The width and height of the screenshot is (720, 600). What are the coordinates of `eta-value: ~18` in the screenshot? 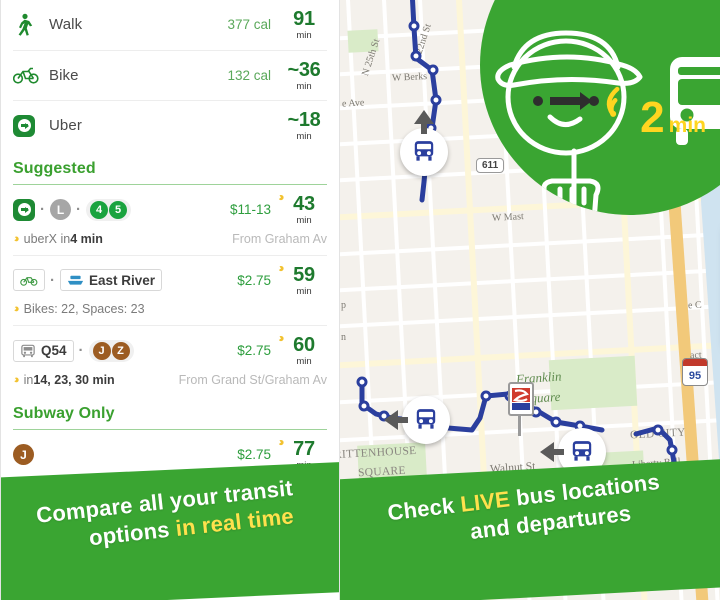 It's located at (304, 120).